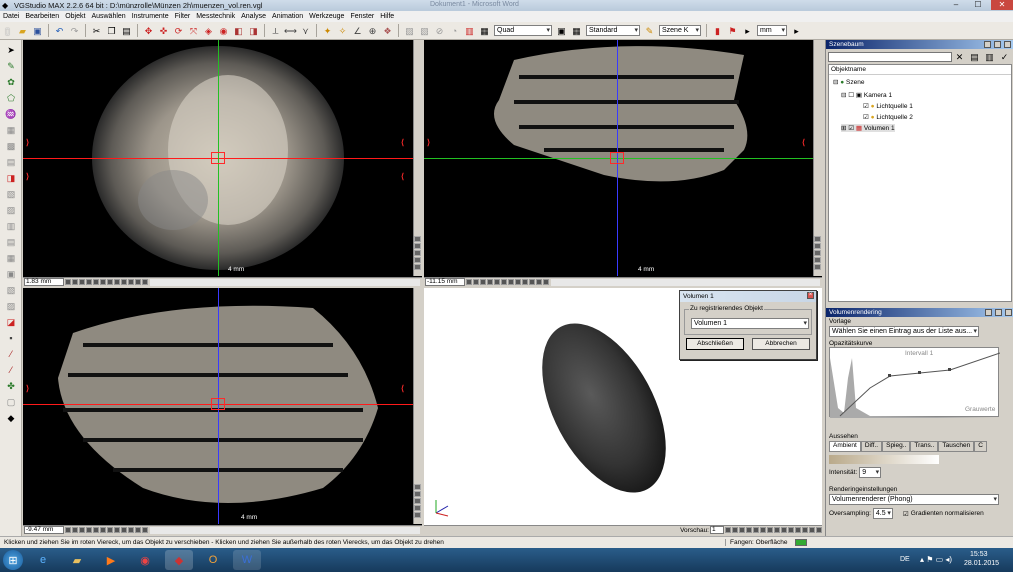 This screenshot has width=1013, height=572. What do you see at coordinates (577, 31) in the screenshot?
I see `view-icon: ▦` at bounding box center [577, 31].